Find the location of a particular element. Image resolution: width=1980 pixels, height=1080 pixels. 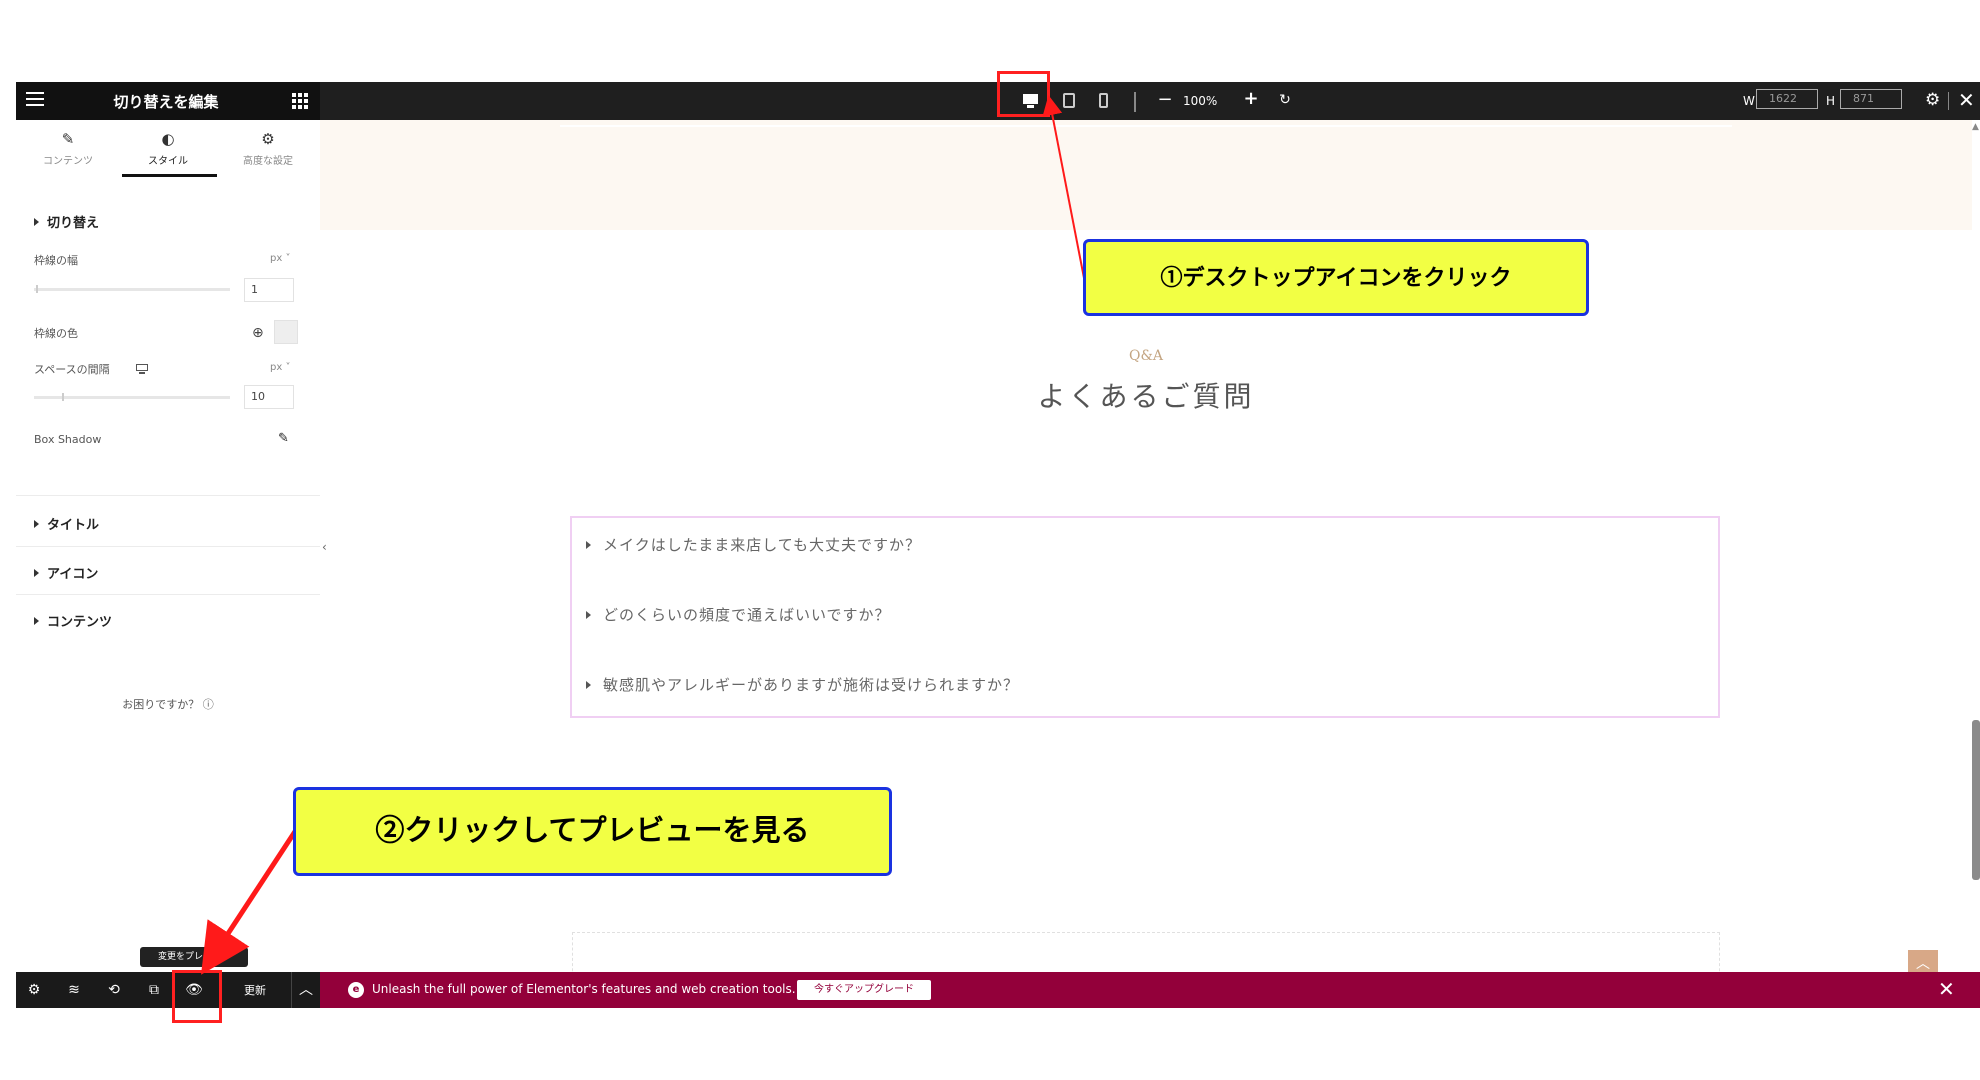

box-shadow-label: Box Shadow is located at coordinates (68, 439).